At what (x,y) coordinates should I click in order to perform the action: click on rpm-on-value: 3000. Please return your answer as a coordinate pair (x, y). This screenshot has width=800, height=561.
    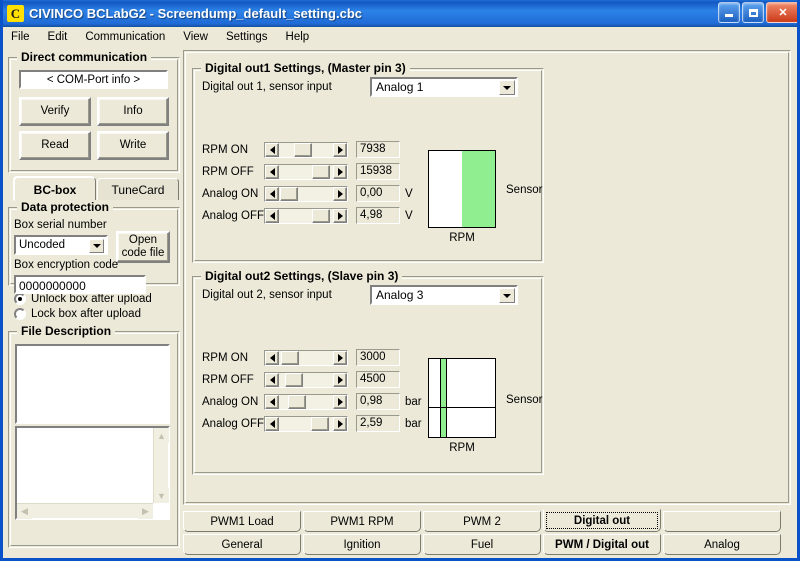
    Looking at the image, I should click on (378, 357).